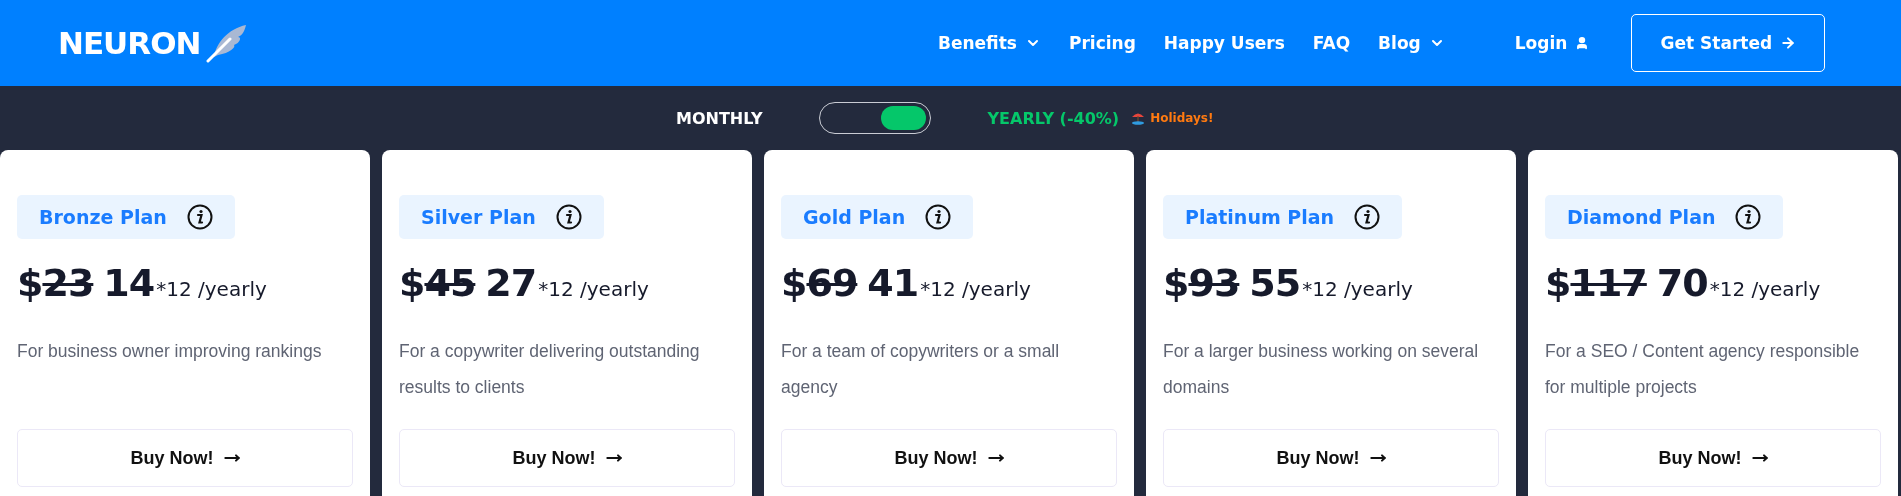 The image size is (1901, 496). I want to click on plan-name: Bronze Plan, so click(103, 217).